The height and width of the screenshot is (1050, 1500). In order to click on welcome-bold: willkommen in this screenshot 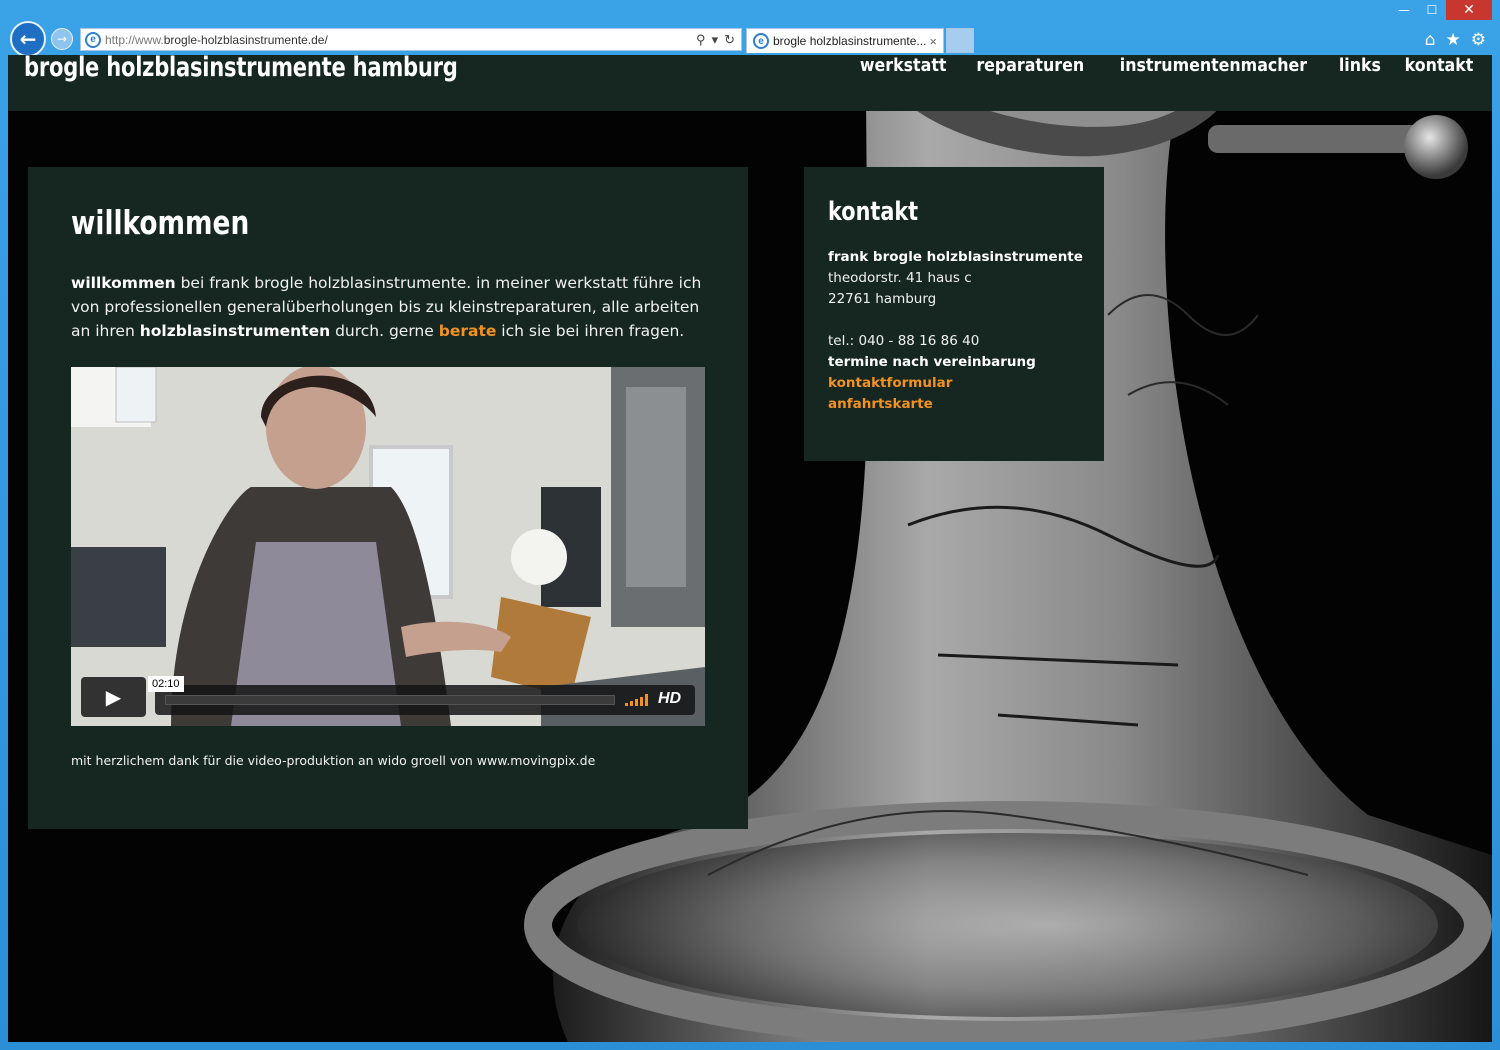, I will do `click(123, 283)`.